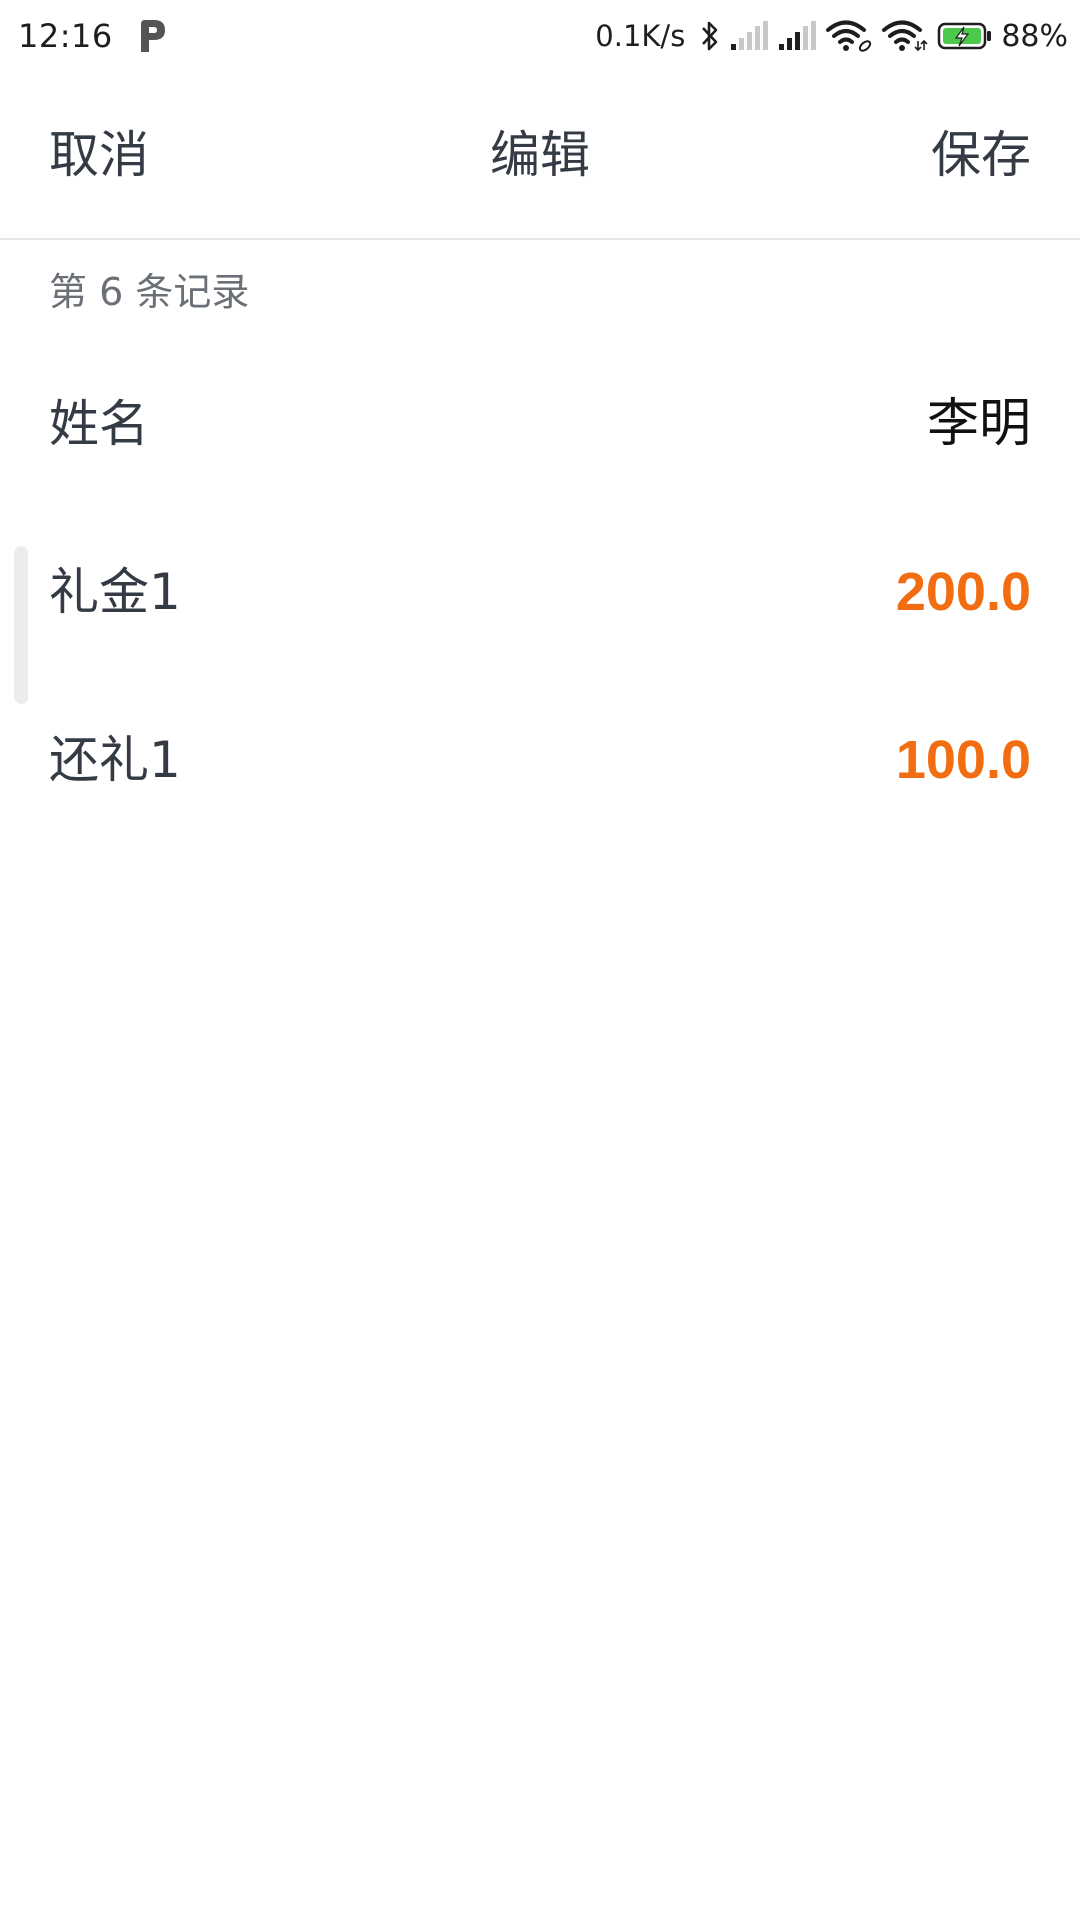 This screenshot has width=1080, height=1920. Describe the element at coordinates (540, 760) in the screenshot. I see `return-gift-row: 还礼1 100.0` at that location.